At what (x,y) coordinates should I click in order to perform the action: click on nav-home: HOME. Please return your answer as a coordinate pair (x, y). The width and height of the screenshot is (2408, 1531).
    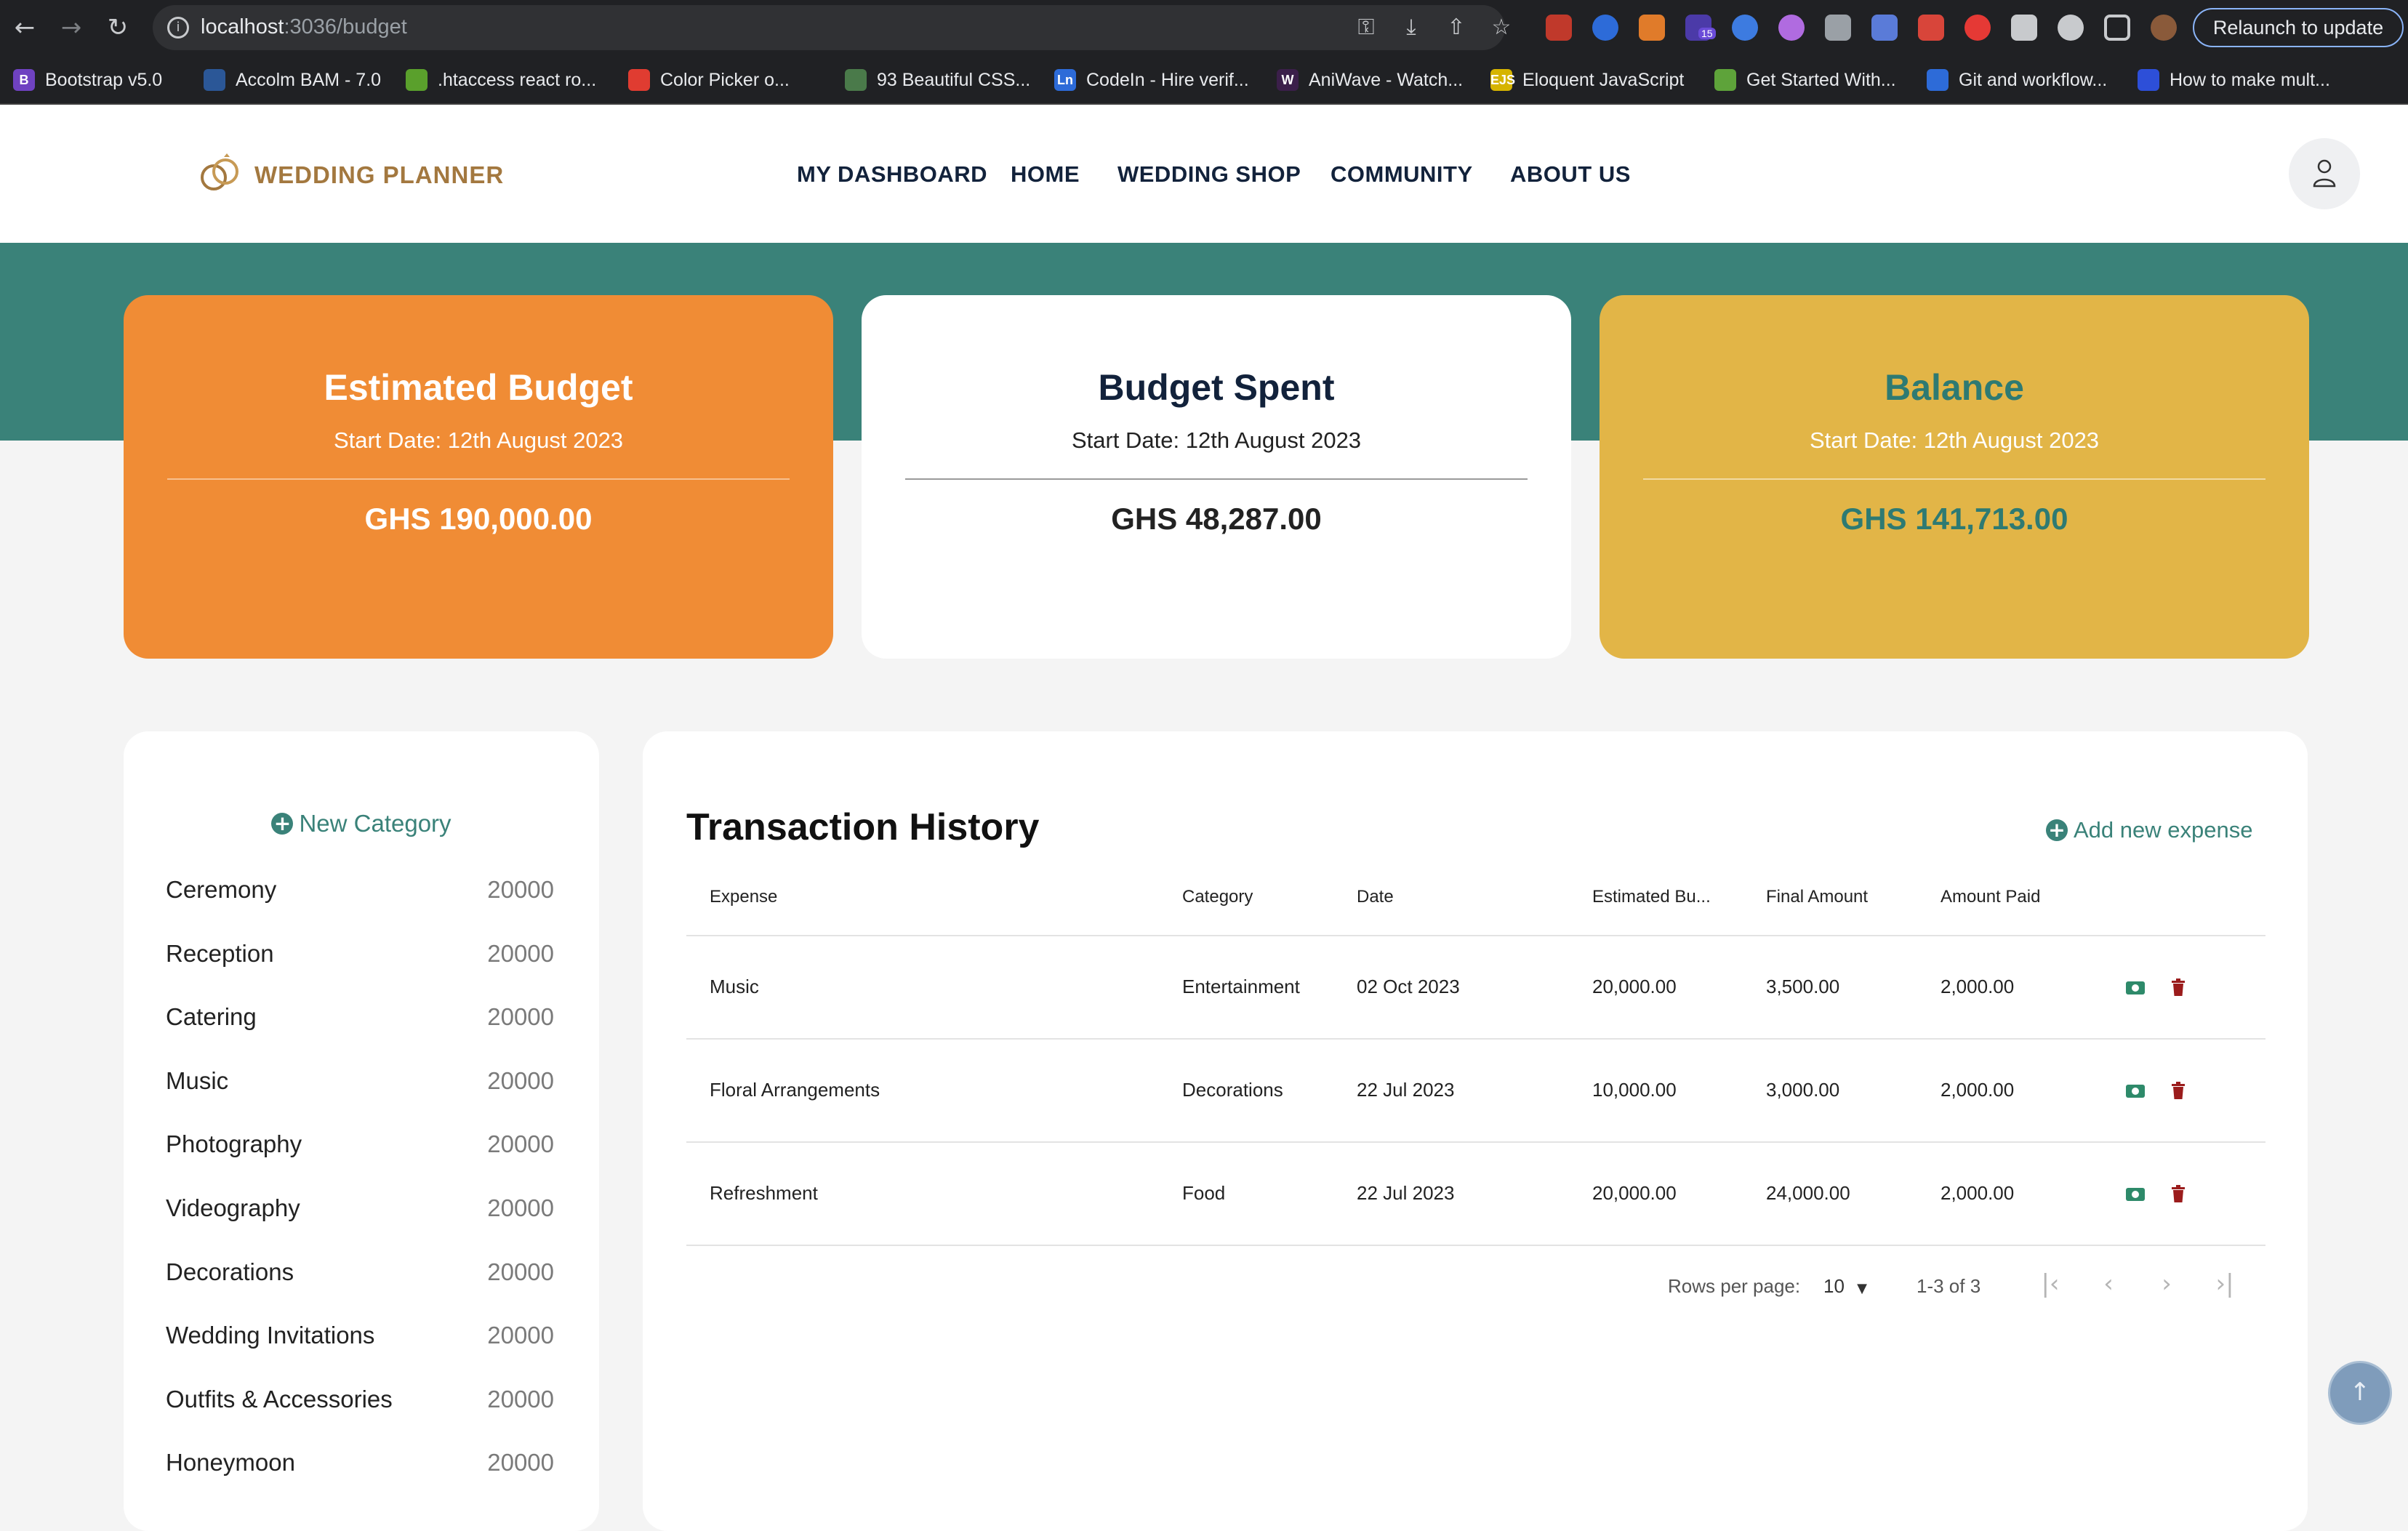
    Looking at the image, I should click on (1045, 174).